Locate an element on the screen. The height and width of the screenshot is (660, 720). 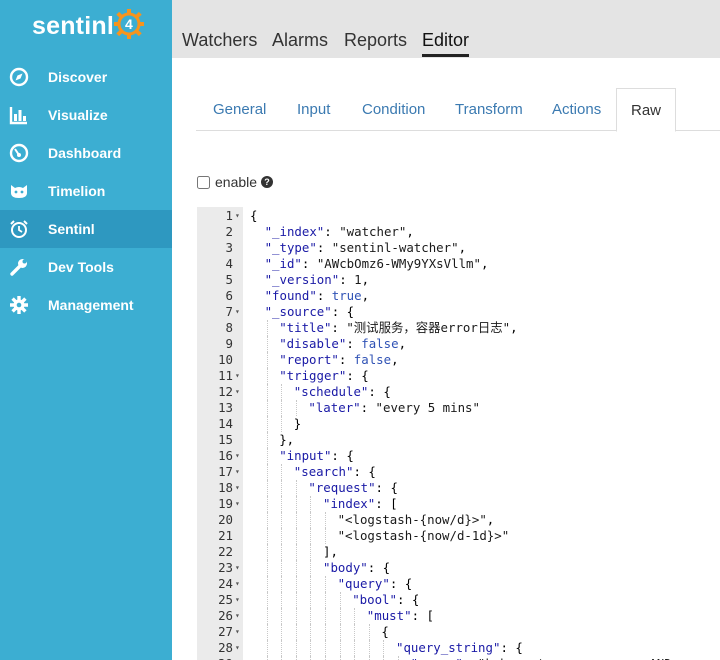
tab-actions: Actions is located at coordinates (576, 109).